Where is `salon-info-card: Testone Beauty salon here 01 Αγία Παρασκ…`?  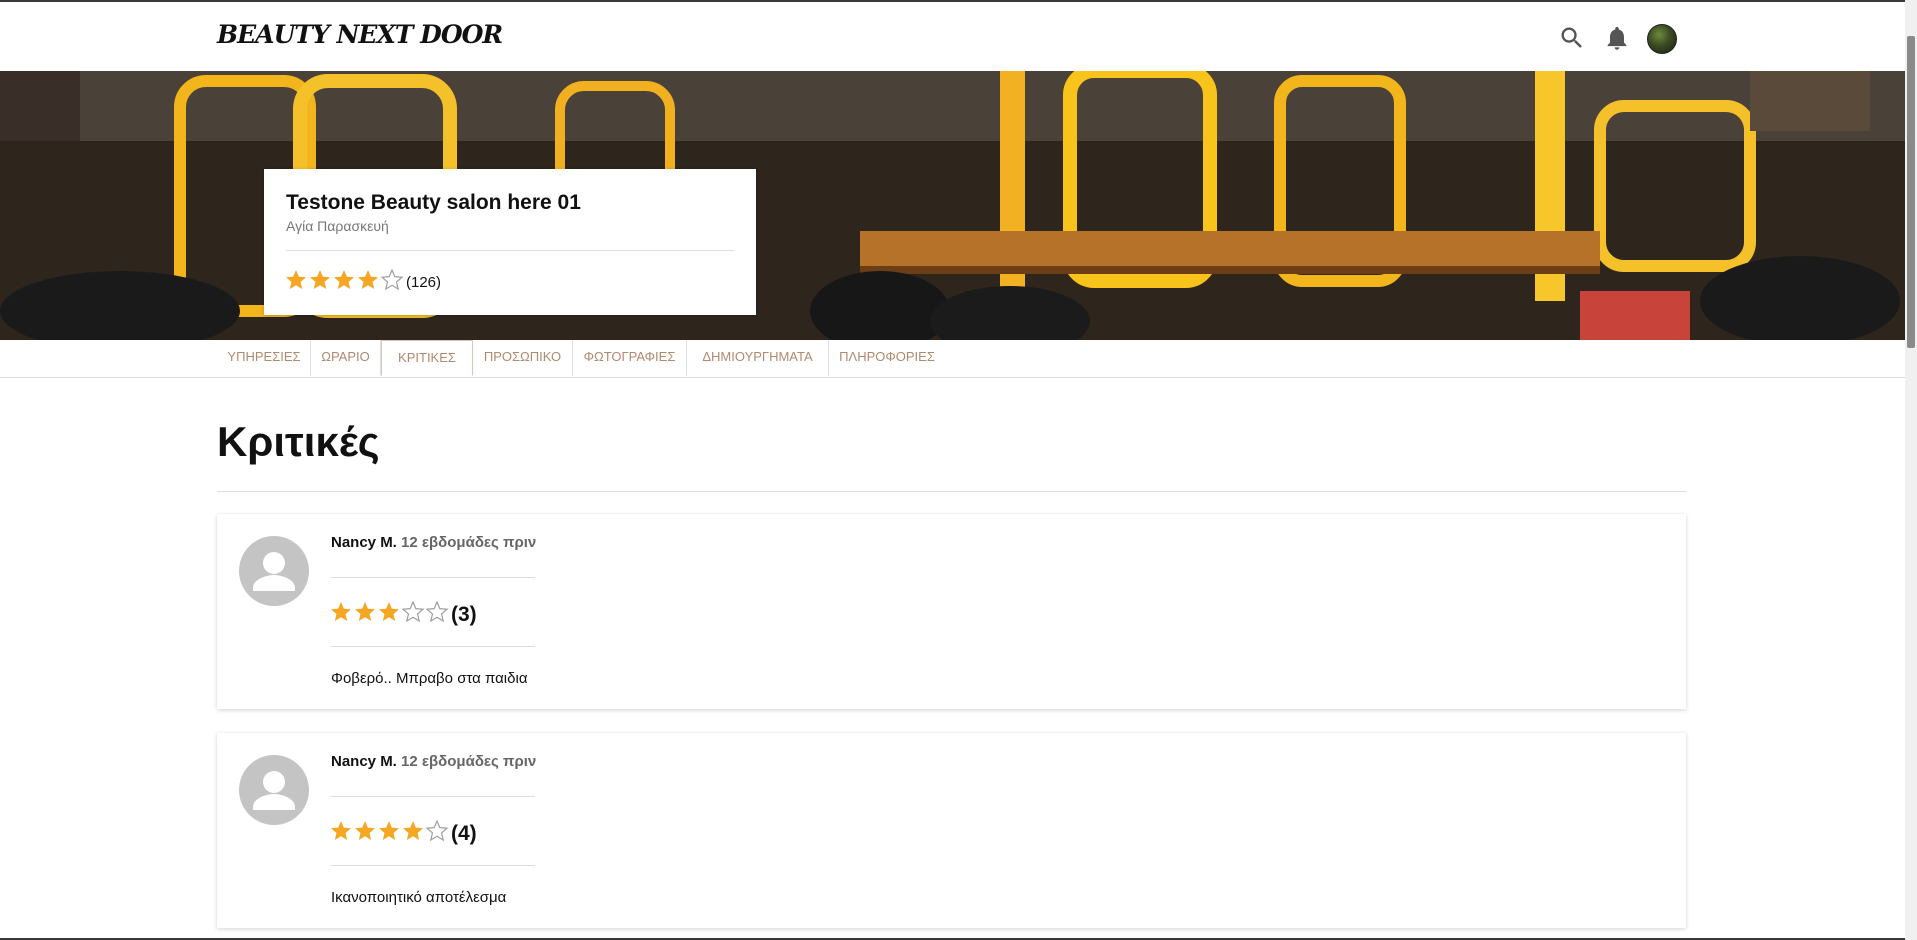 salon-info-card: Testone Beauty salon here 01 Αγία Παρασκ… is located at coordinates (510, 242).